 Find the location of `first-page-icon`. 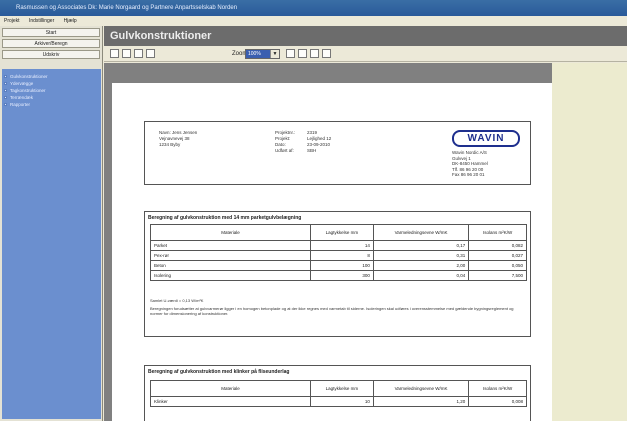

first-page-icon is located at coordinates (114, 53).